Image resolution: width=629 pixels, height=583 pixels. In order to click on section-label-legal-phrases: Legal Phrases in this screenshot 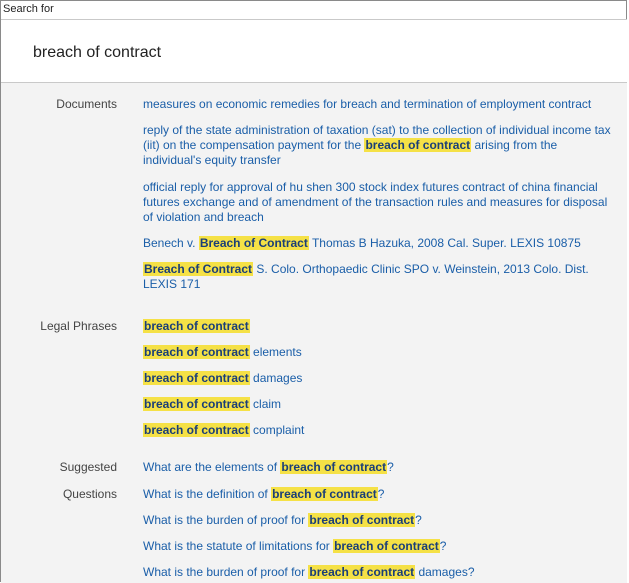, I will do `click(78, 326)`.